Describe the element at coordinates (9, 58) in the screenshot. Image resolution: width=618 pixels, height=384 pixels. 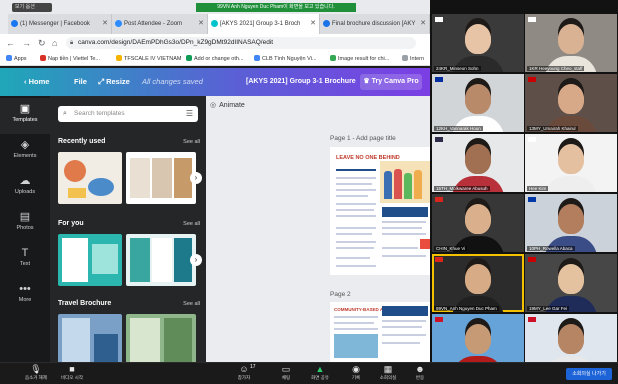
I see `apps-grid-icon` at that location.